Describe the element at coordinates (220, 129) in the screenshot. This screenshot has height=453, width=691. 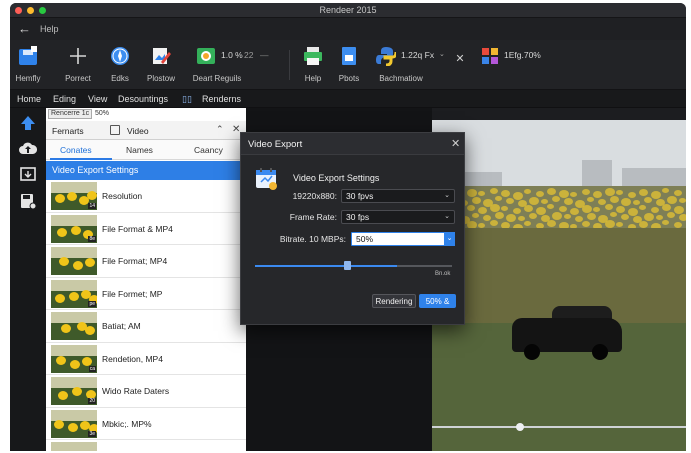
I see `collapse-chevron-icon: ⌃` at that location.